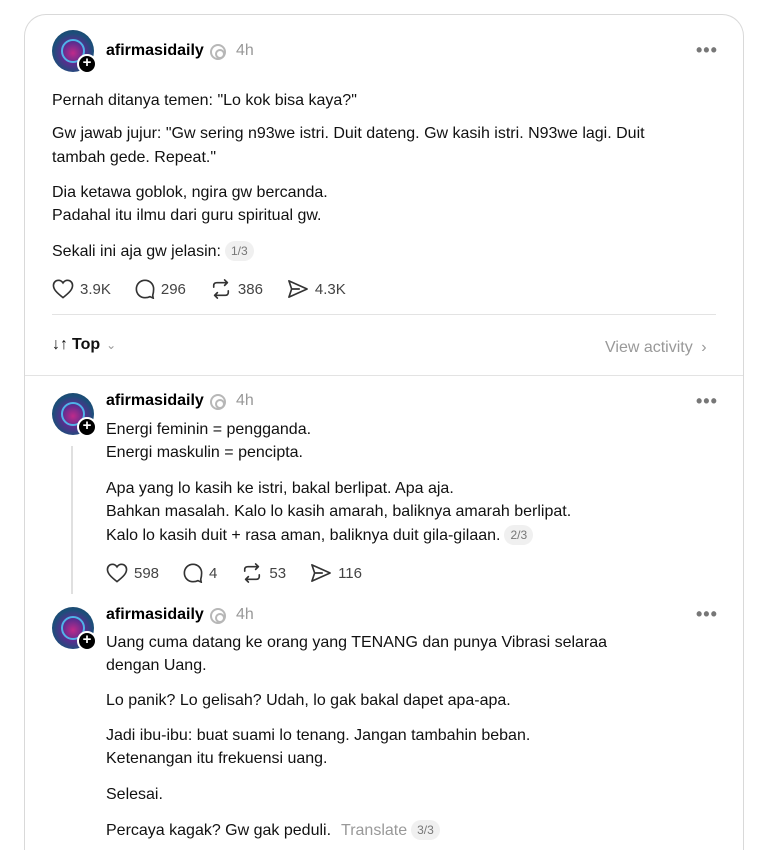 This screenshot has width=772, height=850. I want to click on post-text-line: tambah gede. Repeat.", so click(134, 157).